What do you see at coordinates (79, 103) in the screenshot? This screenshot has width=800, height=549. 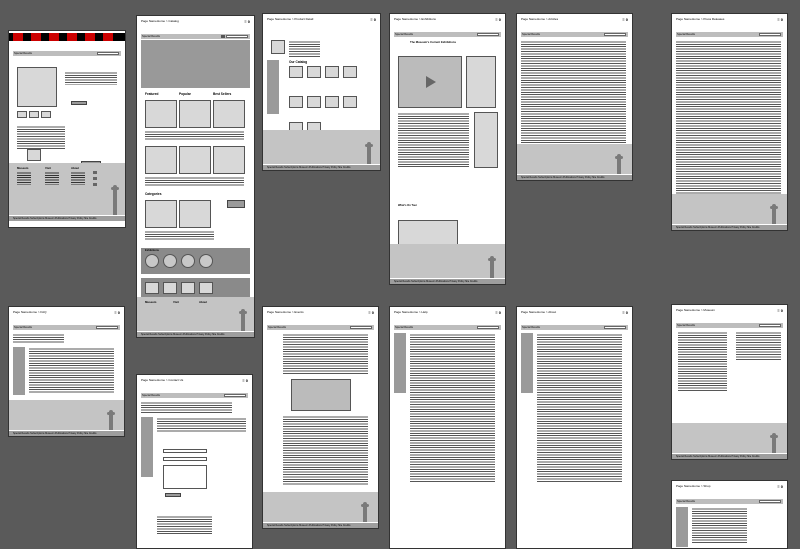 I see `add-to-cart-button` at bounding box center [79, 103].